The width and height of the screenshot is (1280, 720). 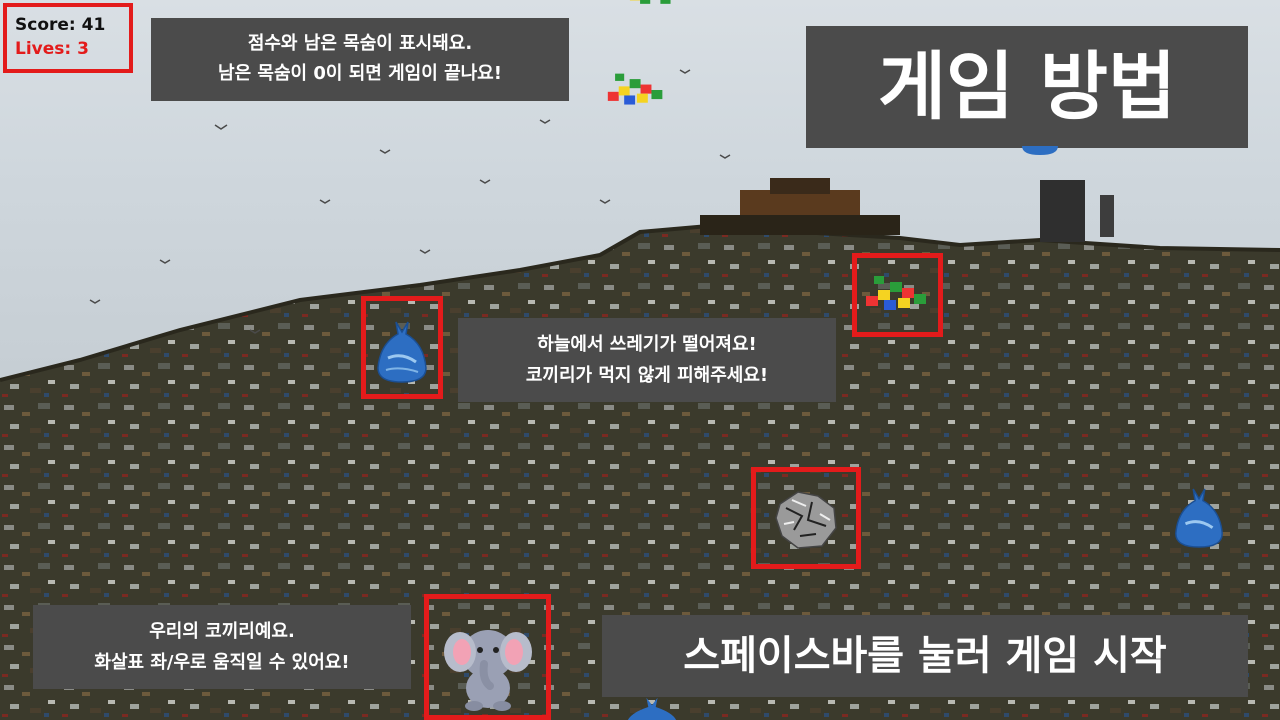 What do you see at coordinates (52, 49) in the screenshot?
I see `lives-label: Lives: 3` at bounding box center [52, 49].